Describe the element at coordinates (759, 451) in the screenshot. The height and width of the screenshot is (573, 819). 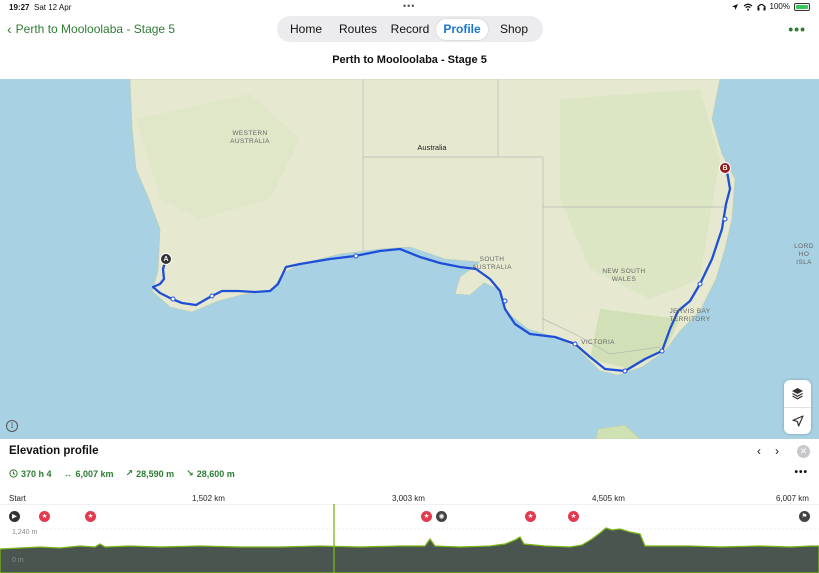
I see `previous-arrow-icon: ‹` at that location.